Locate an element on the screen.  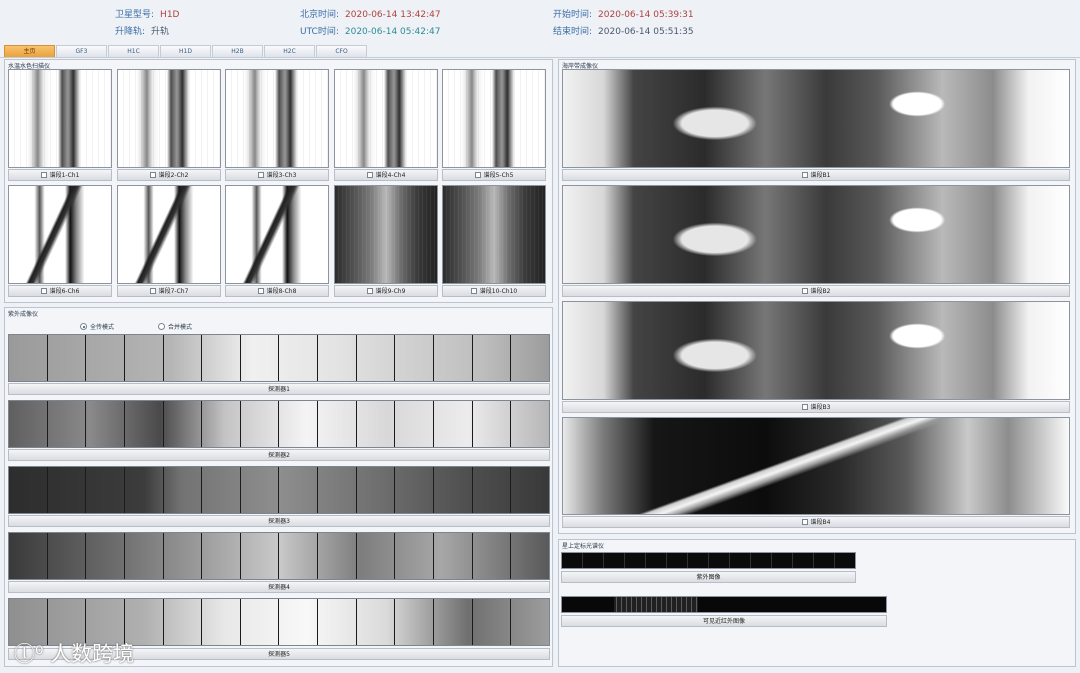
band-b3-image is located at coordinates (816, 350).